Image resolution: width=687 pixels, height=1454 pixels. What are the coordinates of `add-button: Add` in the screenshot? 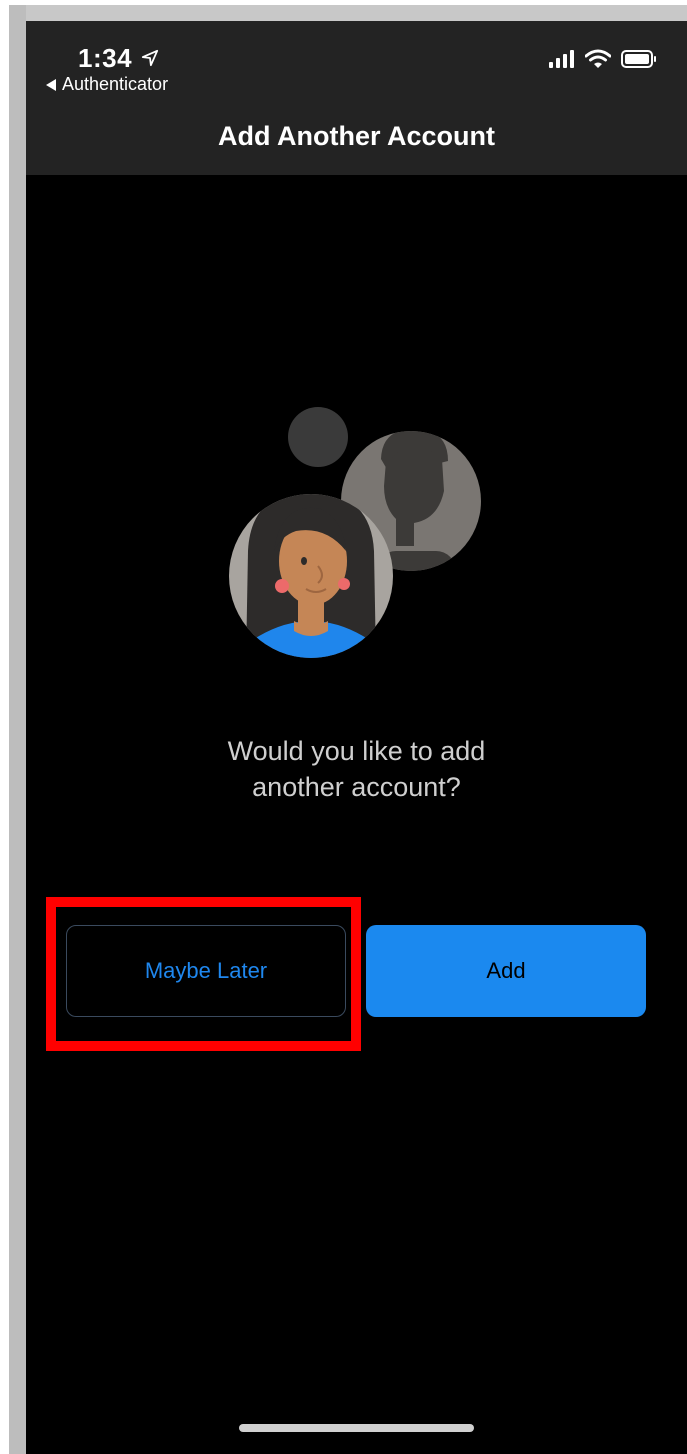 It's located at (506, 971).